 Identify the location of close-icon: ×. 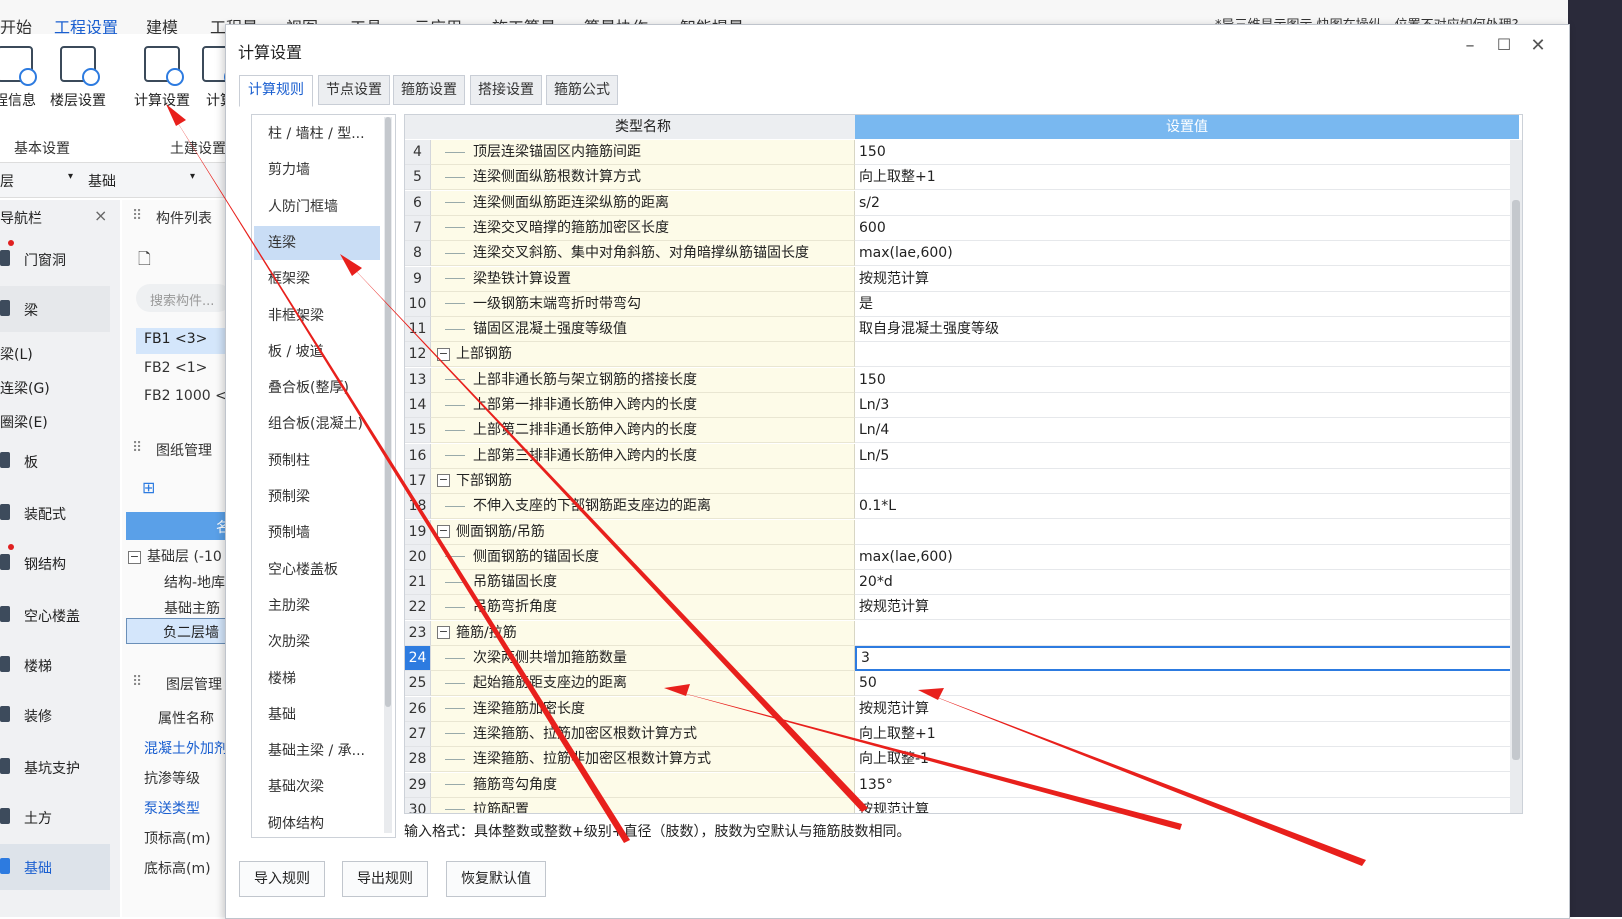
(100, 215).